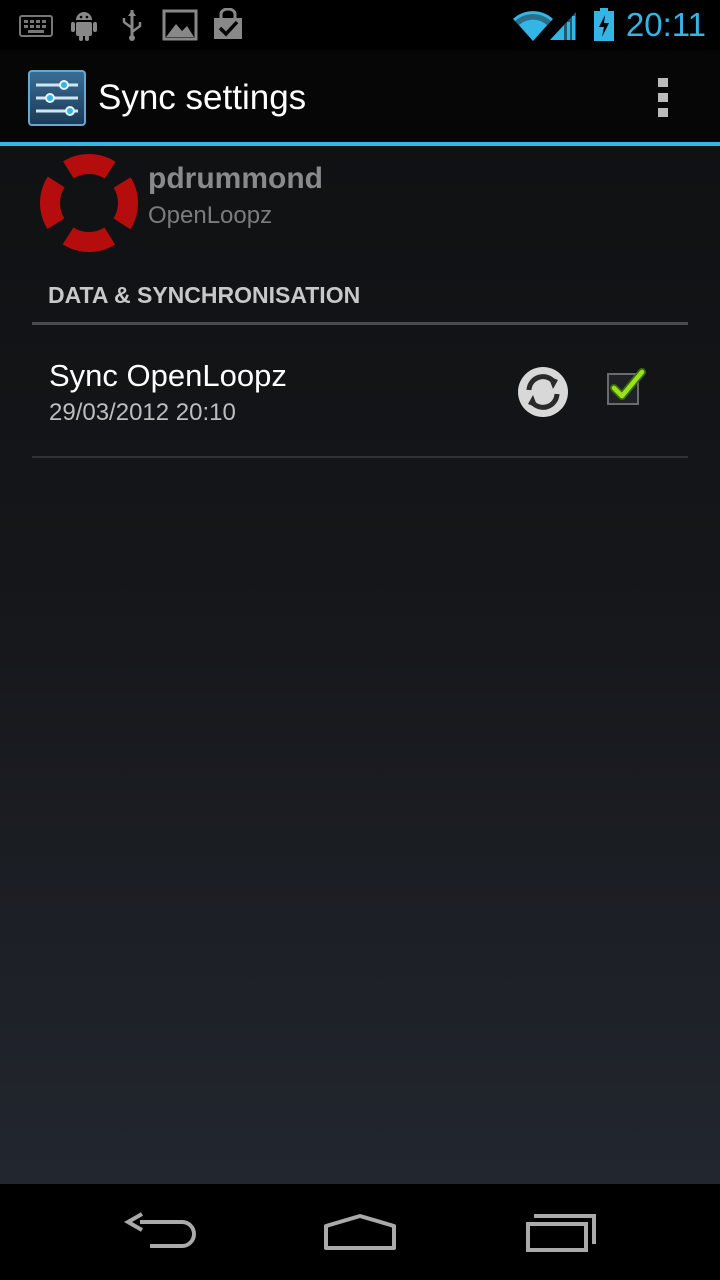  What do you see at coordinates (168, 375) in the screenshot?
I see `sync-item-title: Sync OpenLoopz` at bounding box center [168, 375].